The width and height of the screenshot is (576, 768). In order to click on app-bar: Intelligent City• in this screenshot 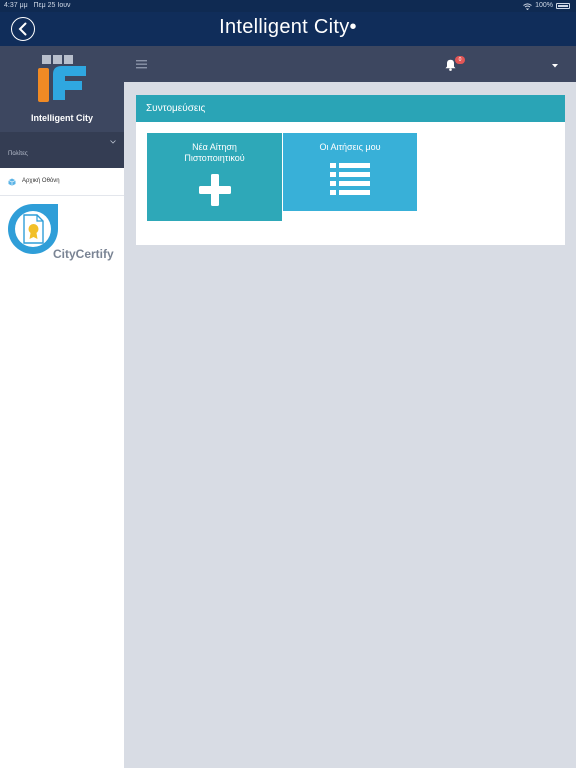, I will do `click(288, 29)`.